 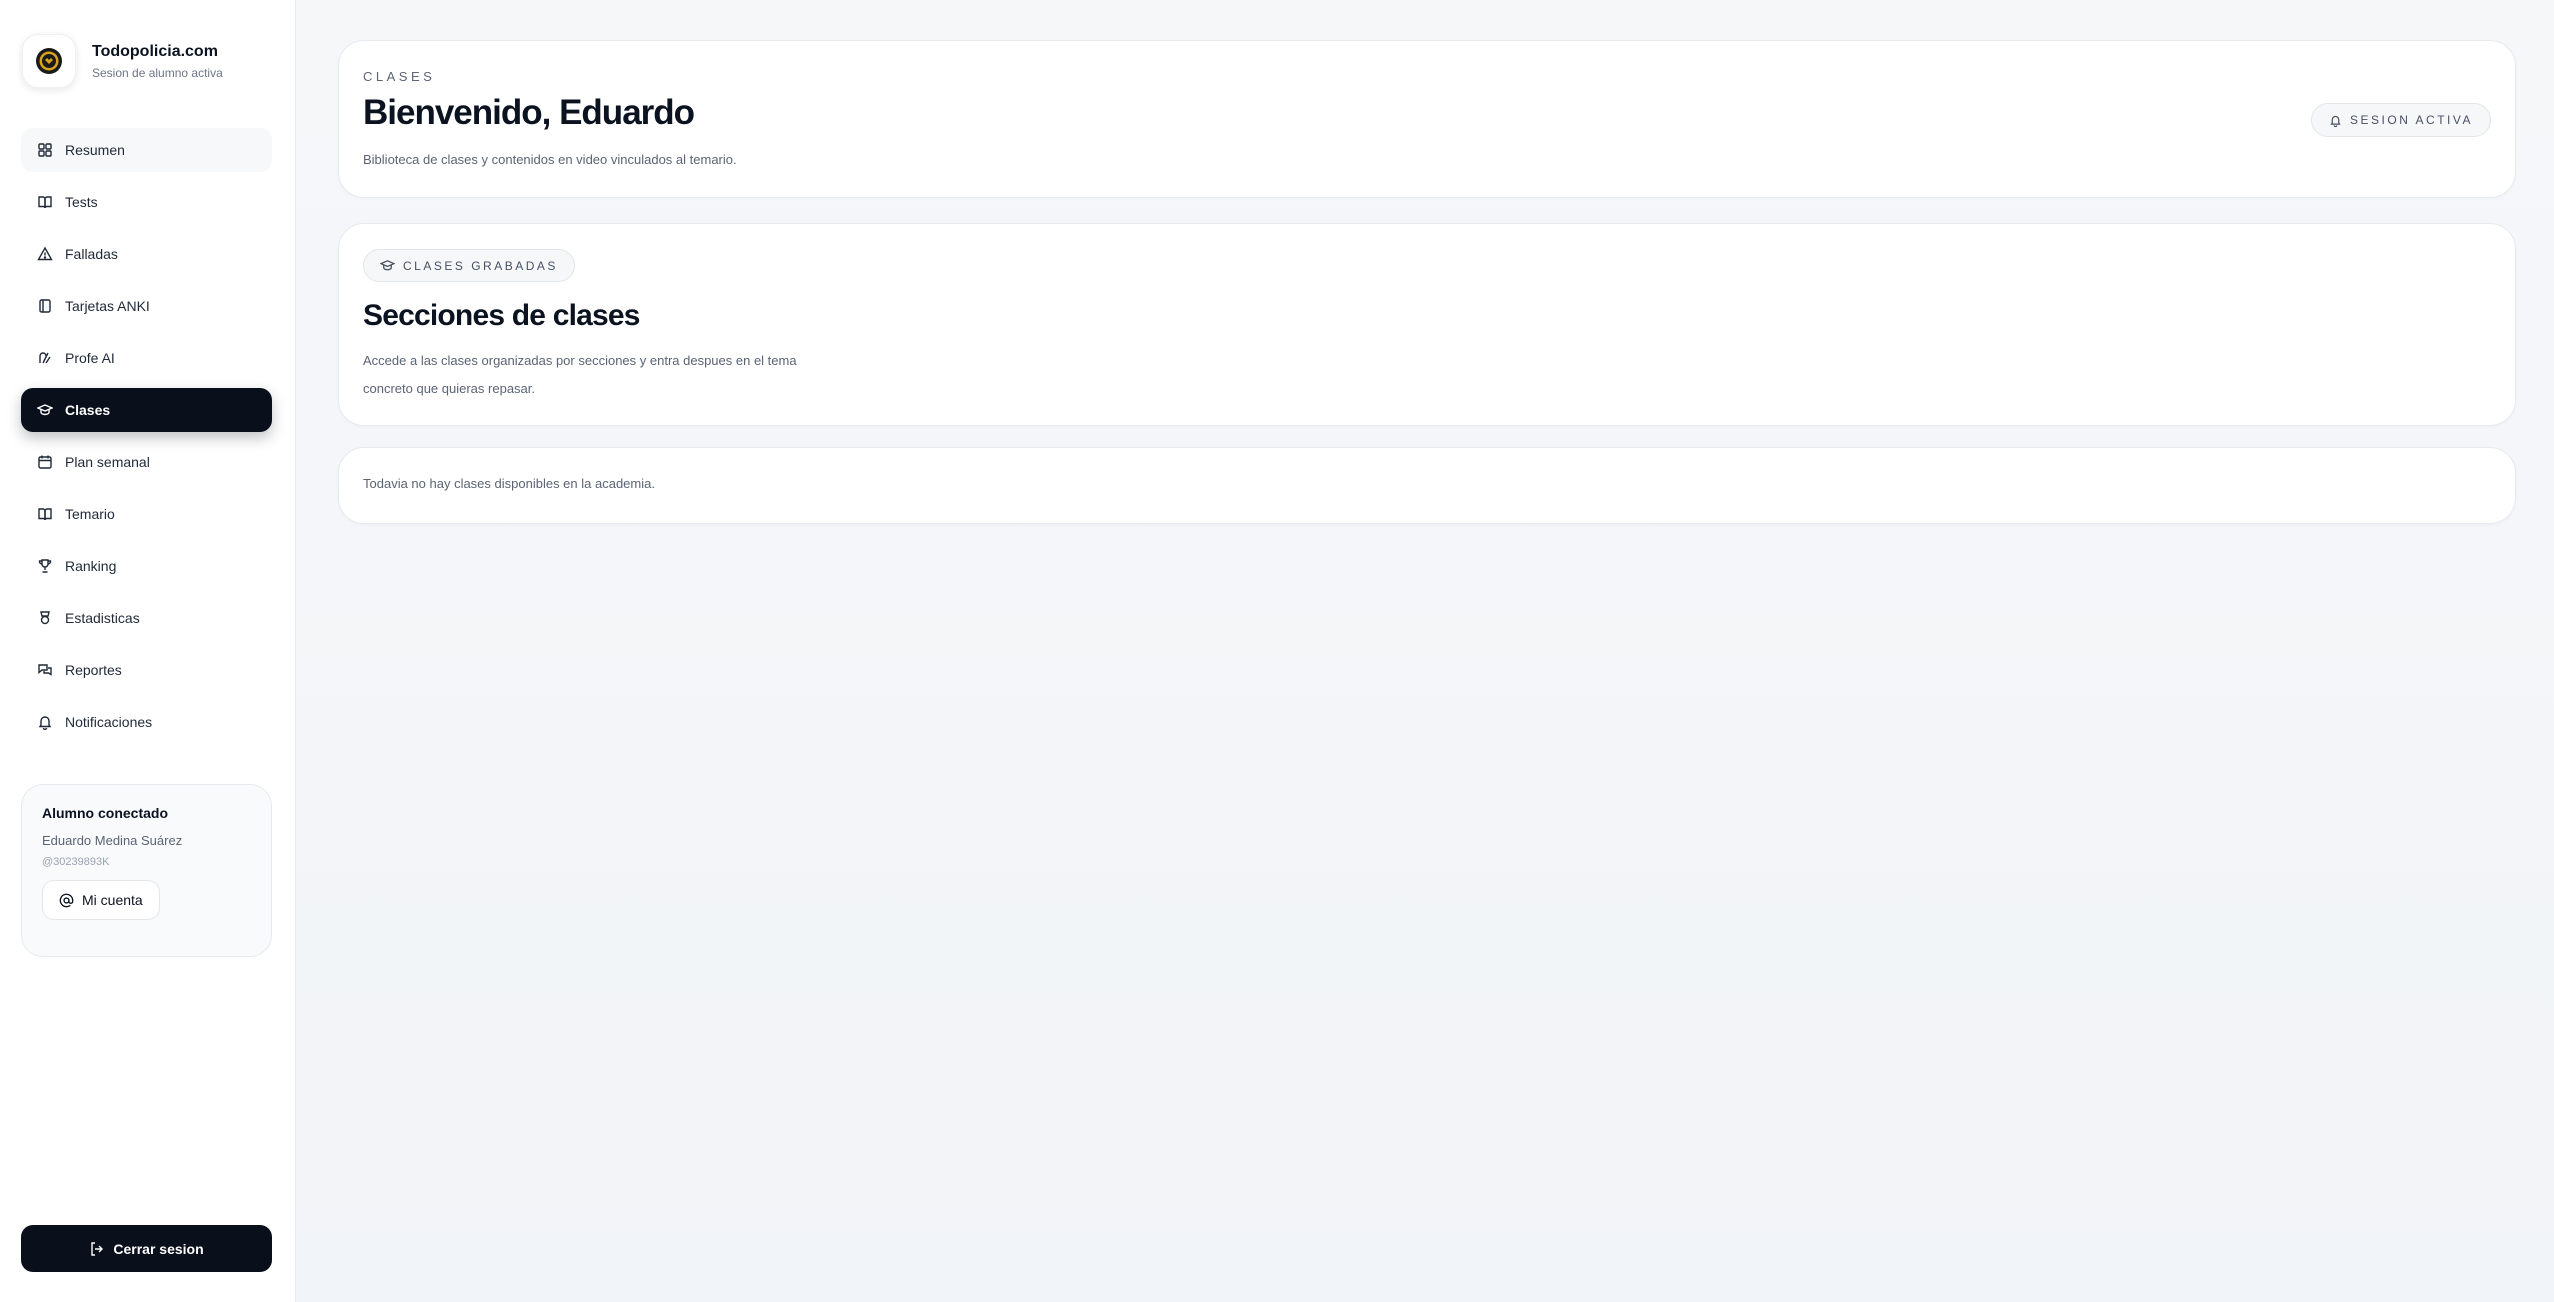 What do you see at coordinates (146, 670) in the screenshot?
I see `sidebar-item-reportes: Reportes` at bounding box center [146, 670].